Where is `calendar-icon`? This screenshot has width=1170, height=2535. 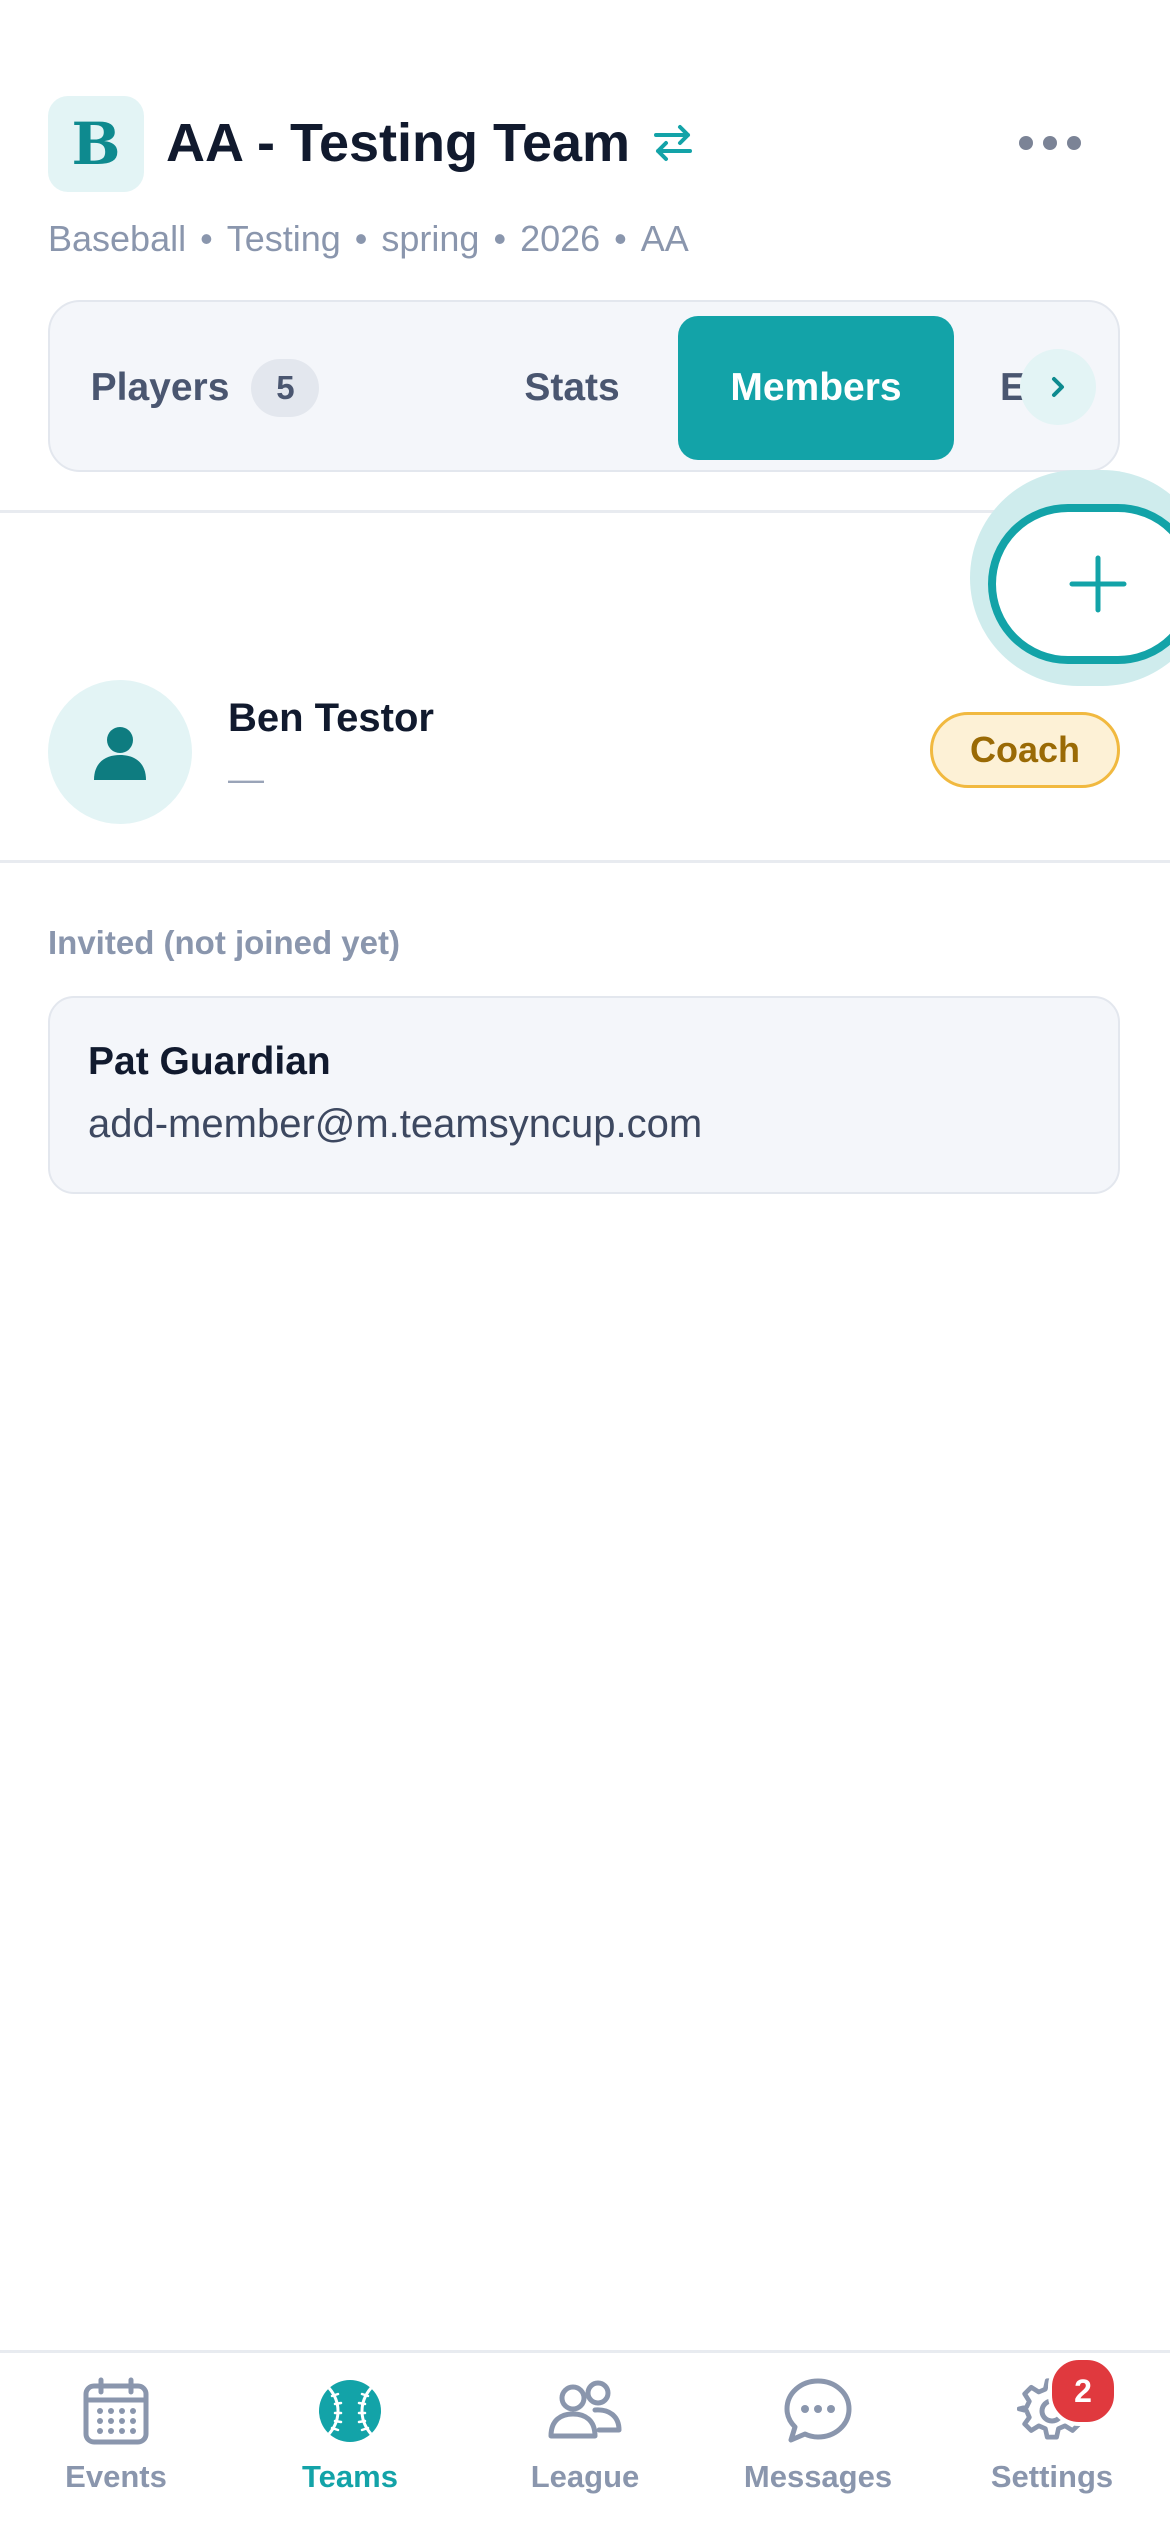
calendar-icon is located at coordinates (116, 2411).